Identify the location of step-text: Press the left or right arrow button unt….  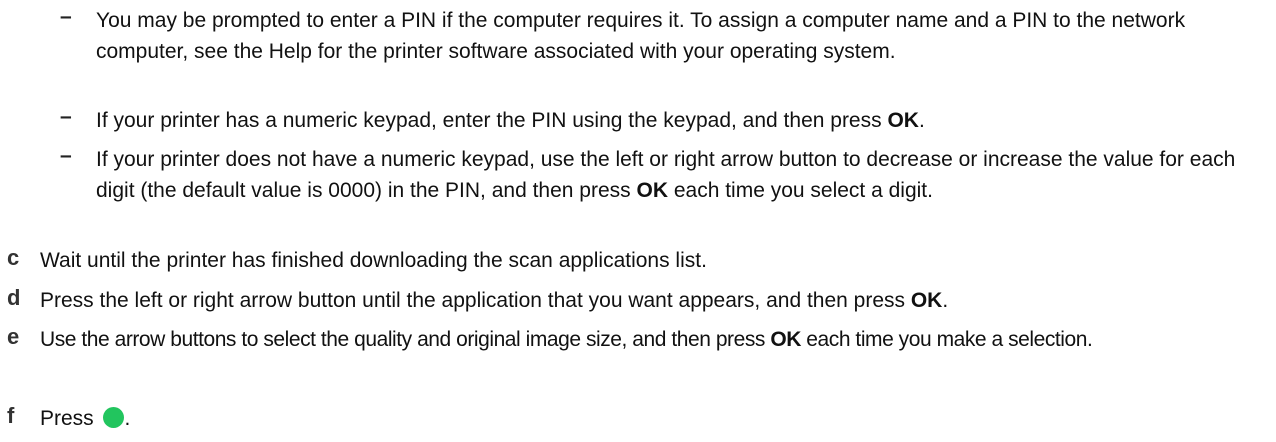
(655, 300).